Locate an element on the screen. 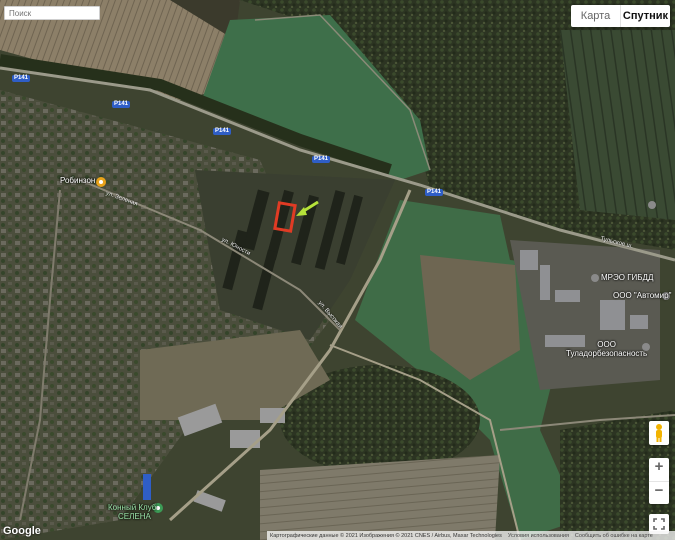  map-type-control: Карта Спутник is located at coordinates (620, 16).